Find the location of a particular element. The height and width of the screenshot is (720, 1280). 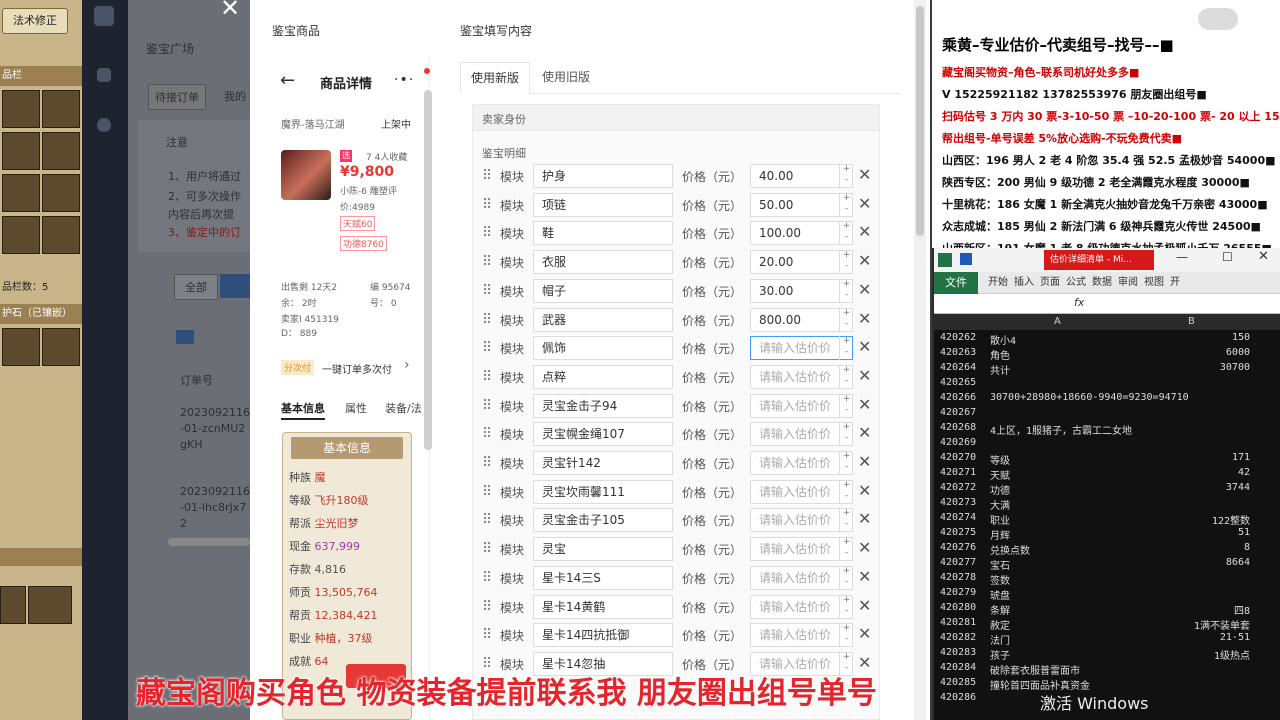

price-input: 50.00 is located at coordinates (801, 204).